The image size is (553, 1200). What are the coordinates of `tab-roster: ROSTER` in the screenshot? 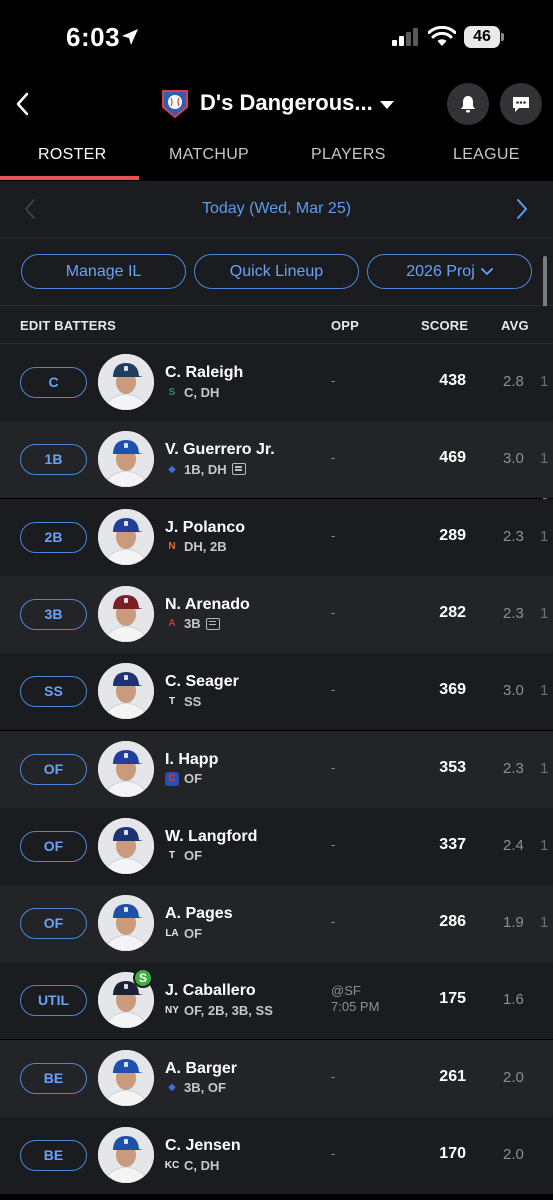 It's located at (72, 155).